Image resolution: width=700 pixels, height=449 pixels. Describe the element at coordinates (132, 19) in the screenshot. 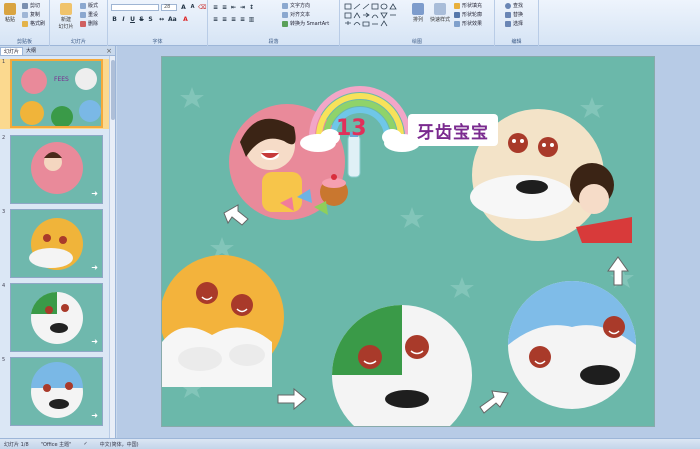

I see `underline-icon: U` at that location.